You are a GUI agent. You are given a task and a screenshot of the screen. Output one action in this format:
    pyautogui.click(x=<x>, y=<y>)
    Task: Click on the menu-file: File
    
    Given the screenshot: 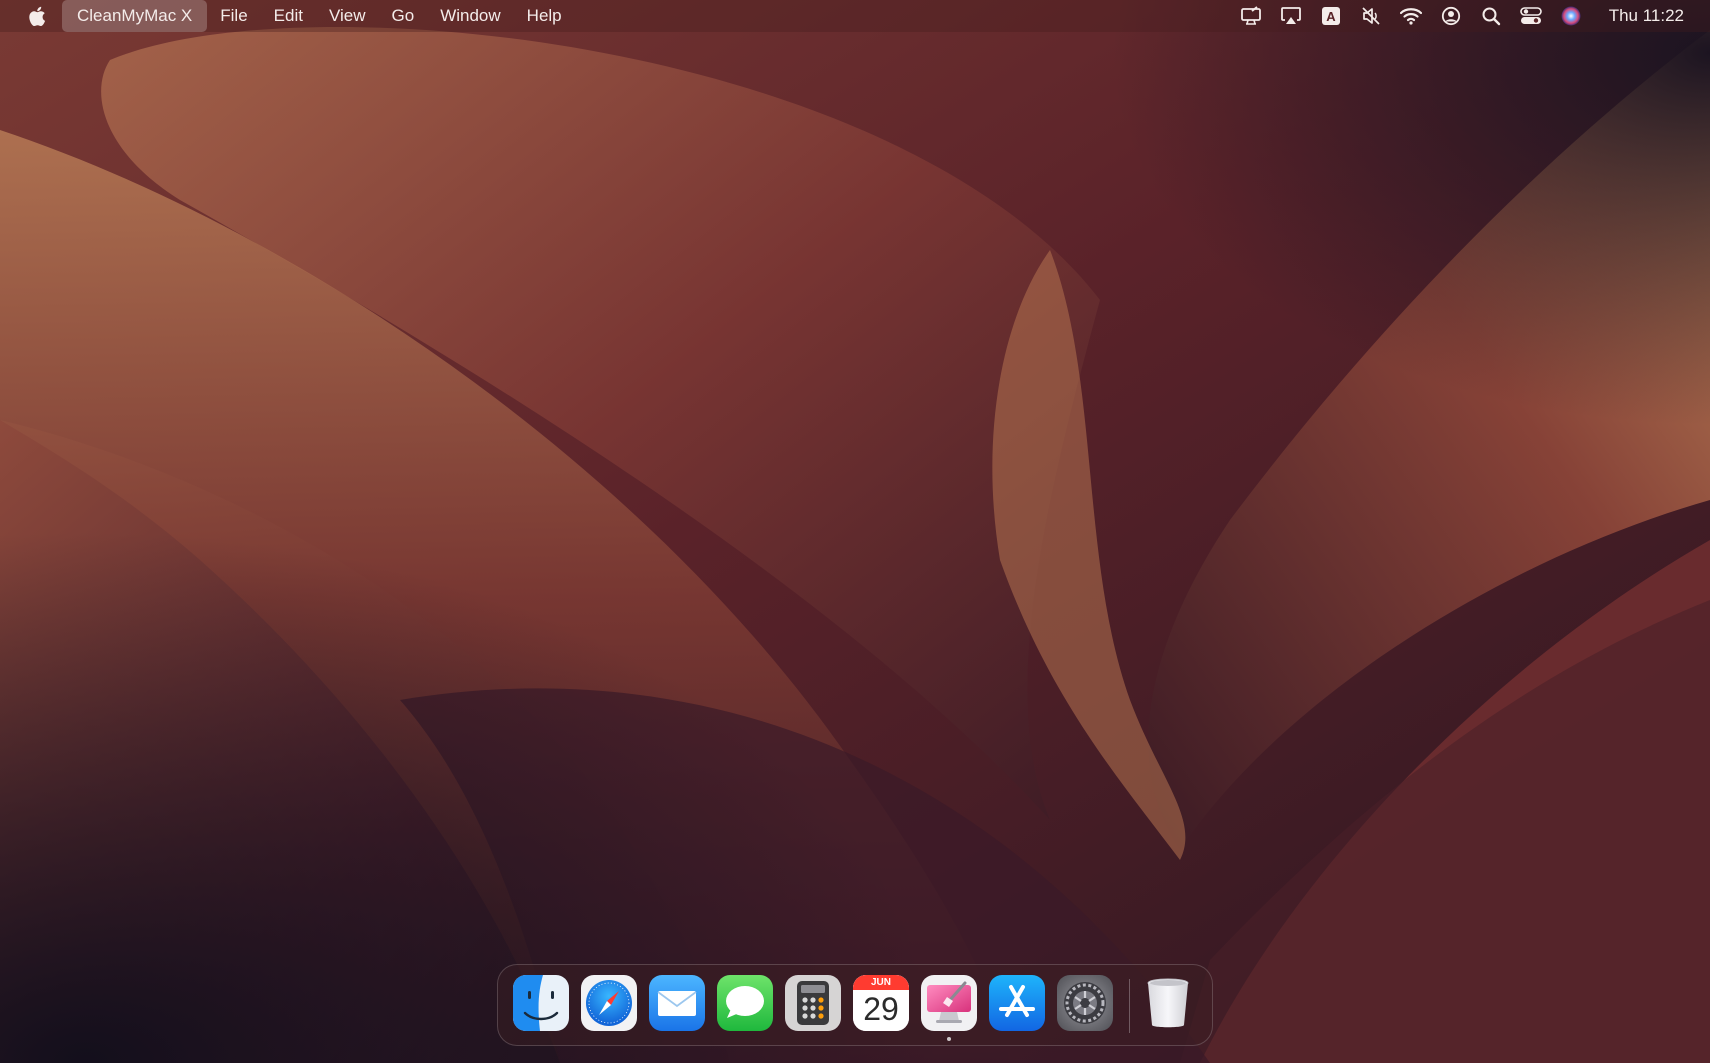 What is the action you would take?
    pyautogui.click(x=233, y=16)
    